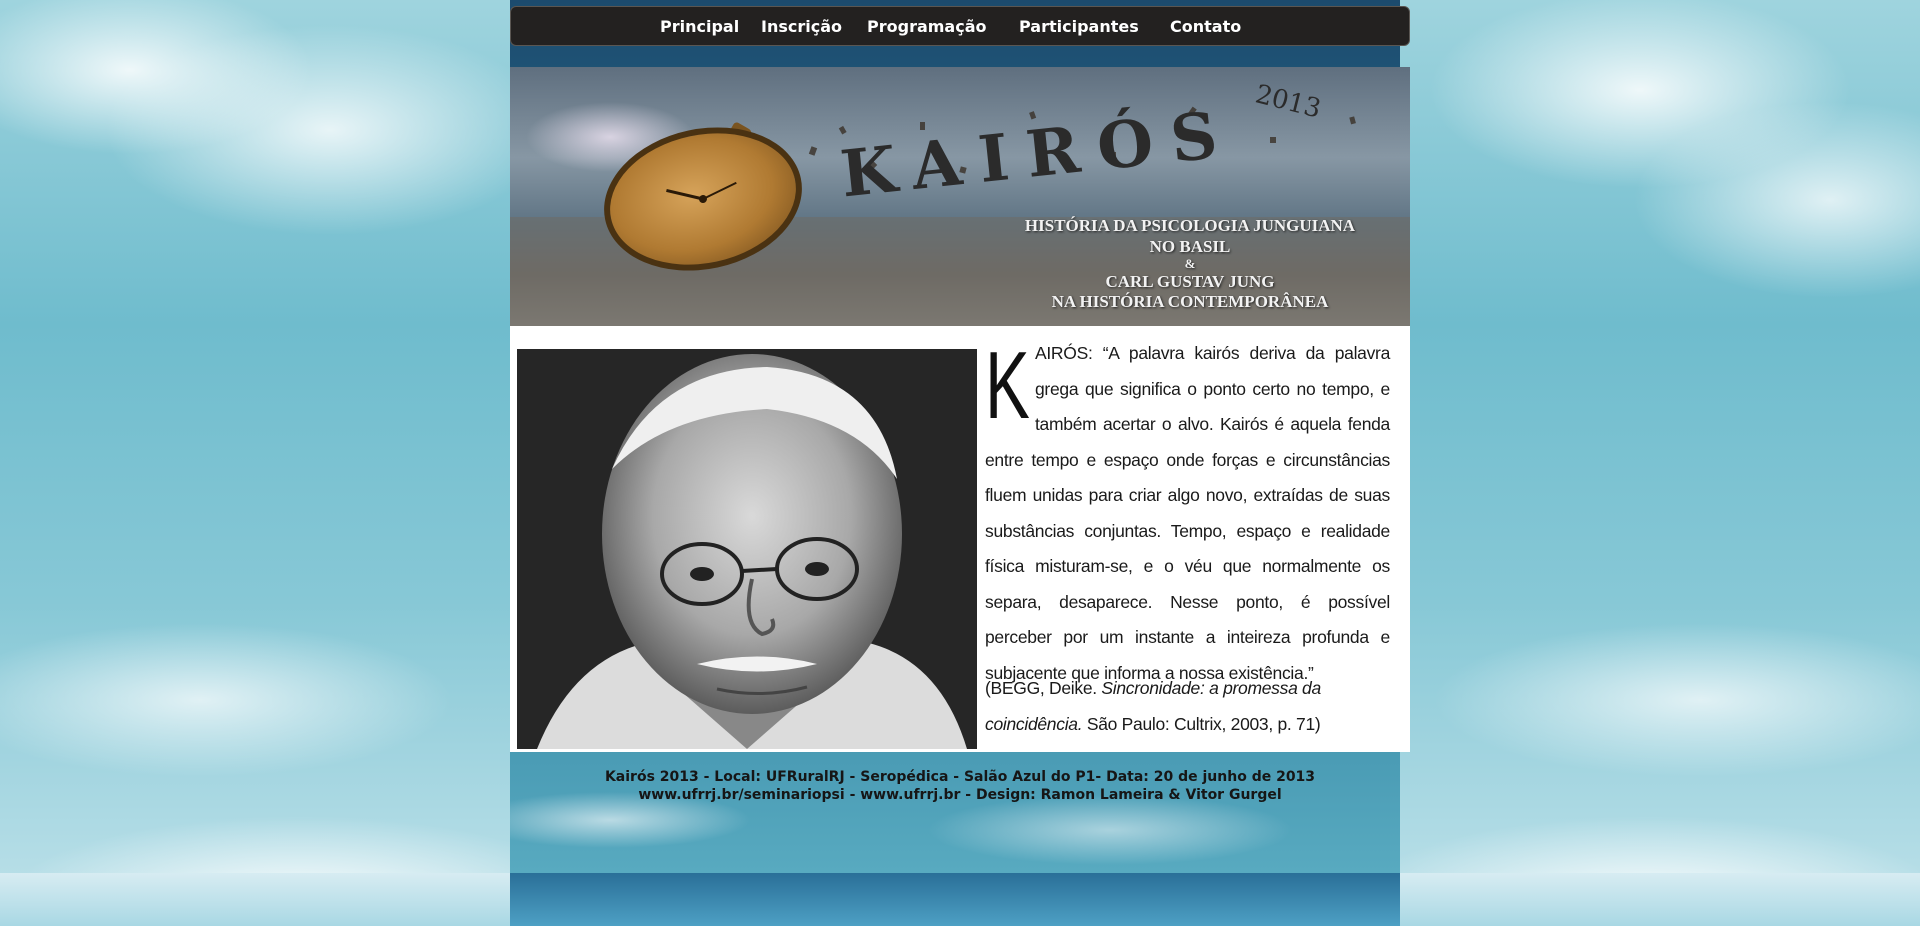  I want to click on citation-suffix: São Paulo: Cultrix, 2003, p. 71), so click(1201, 723).